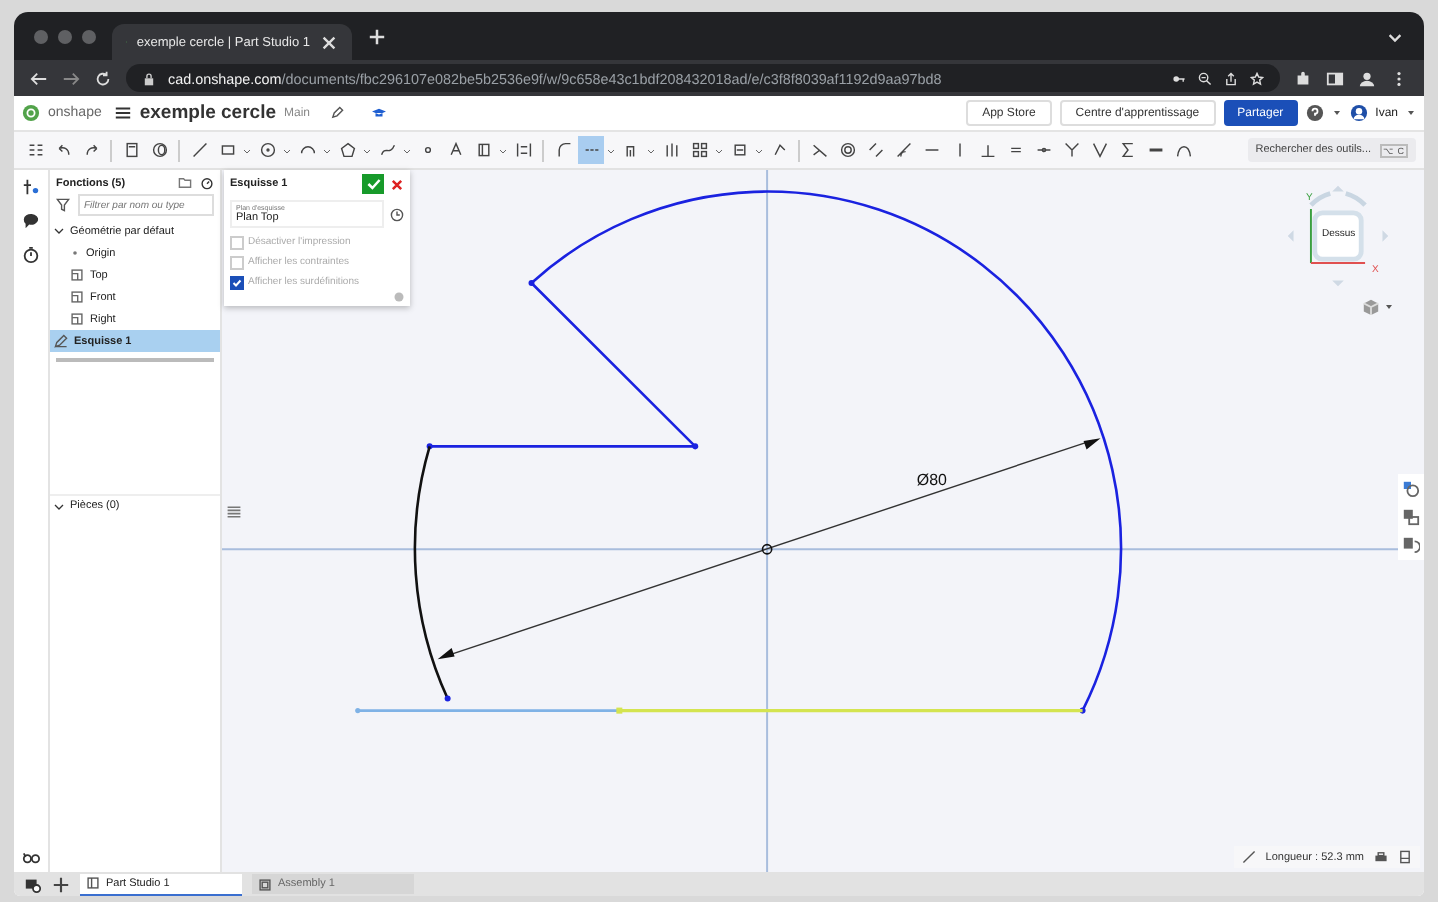  I want to click on list-icon, so click(234, 512).